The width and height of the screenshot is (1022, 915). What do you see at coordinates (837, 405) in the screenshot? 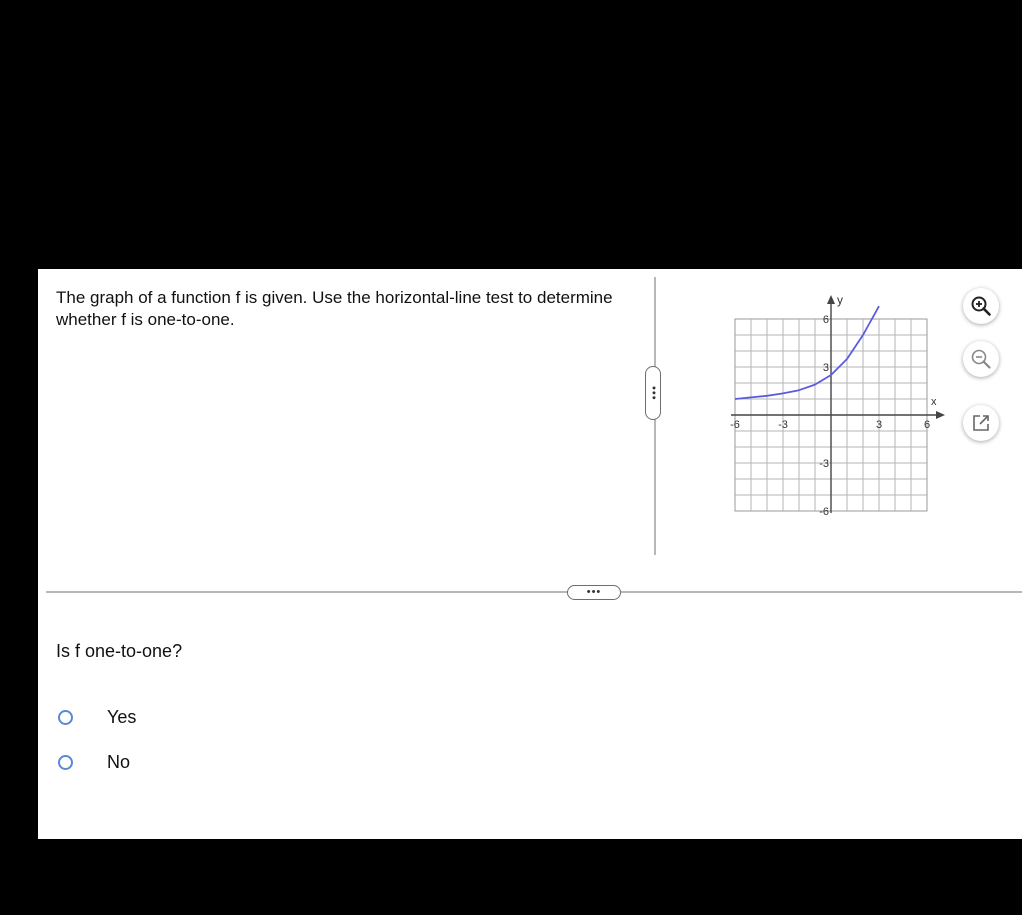
I see `function-graph: y x -6 -3 3 6 6 3 -3 -6` at bounding box center [837, 405].